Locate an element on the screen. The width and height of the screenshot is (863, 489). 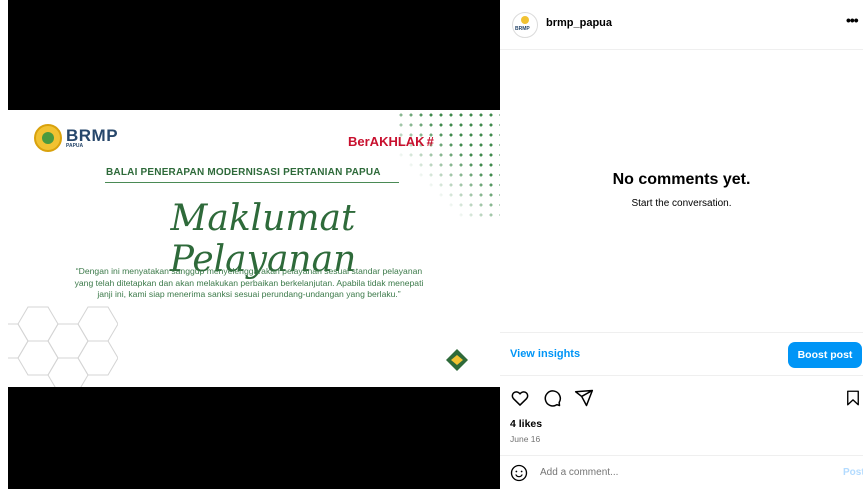
post-header: BRMP brmp_papua ••• is located at coordinates (681, 25).